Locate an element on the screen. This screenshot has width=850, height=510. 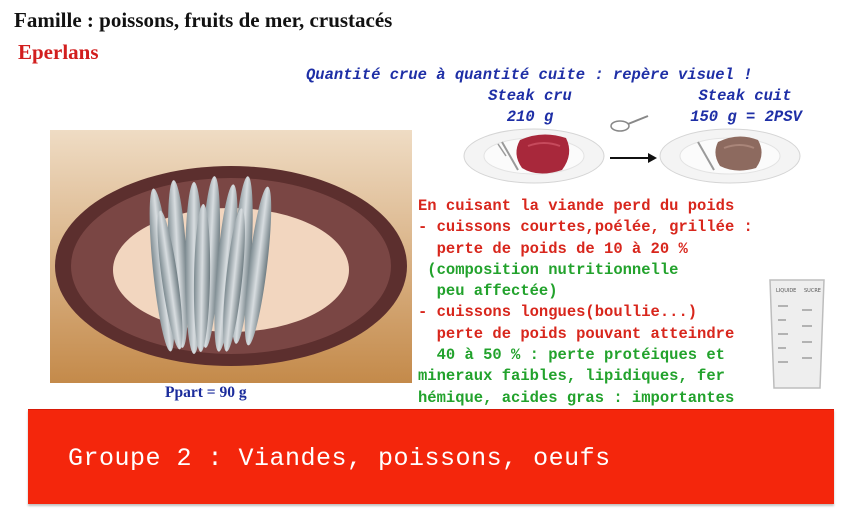
food-group-label: Groupe 2 : Viandes, poissons, oeufs is located at coordinates (339, 458).